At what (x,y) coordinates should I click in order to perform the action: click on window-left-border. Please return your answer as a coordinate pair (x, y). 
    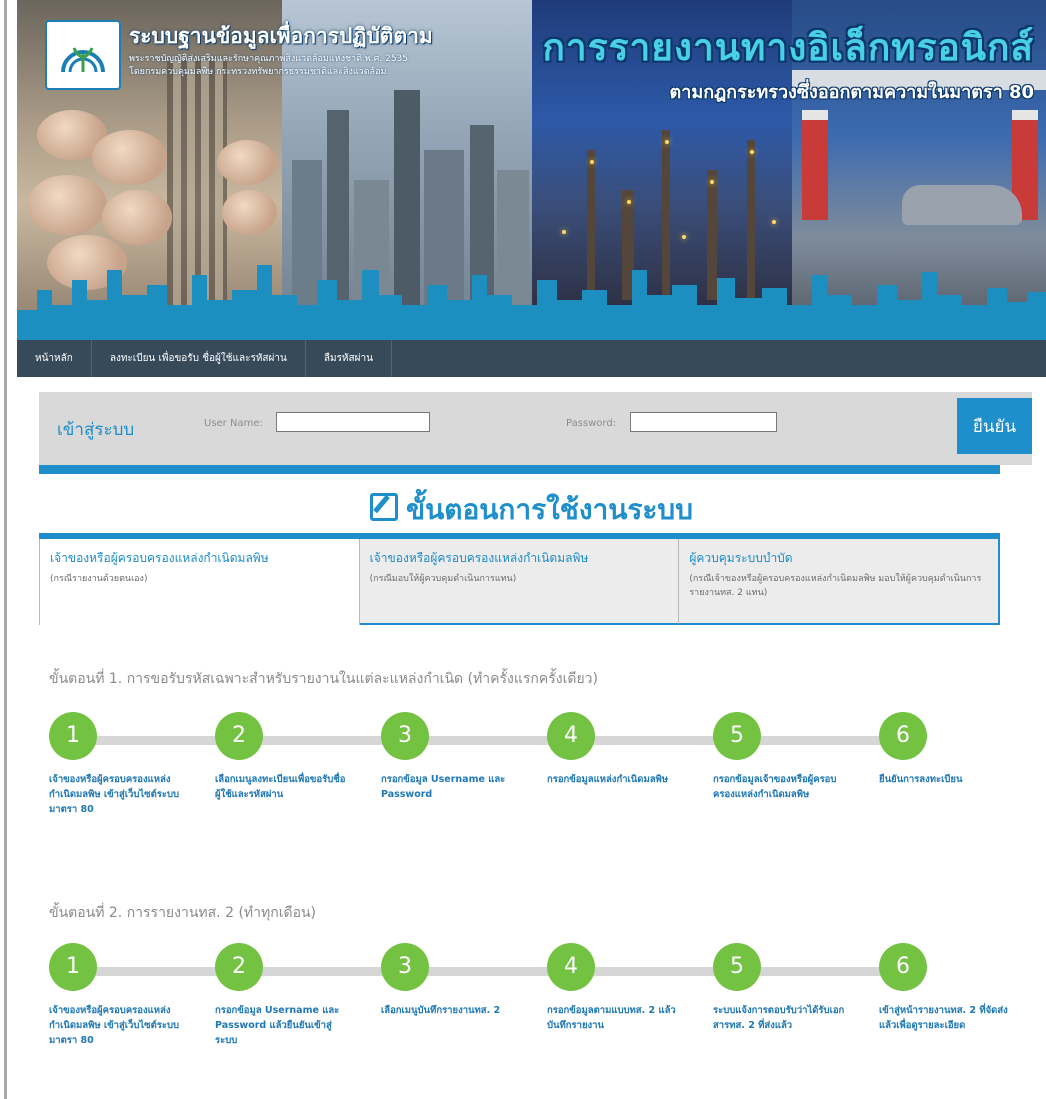
    Looking at the image, I should click on (5, 549).